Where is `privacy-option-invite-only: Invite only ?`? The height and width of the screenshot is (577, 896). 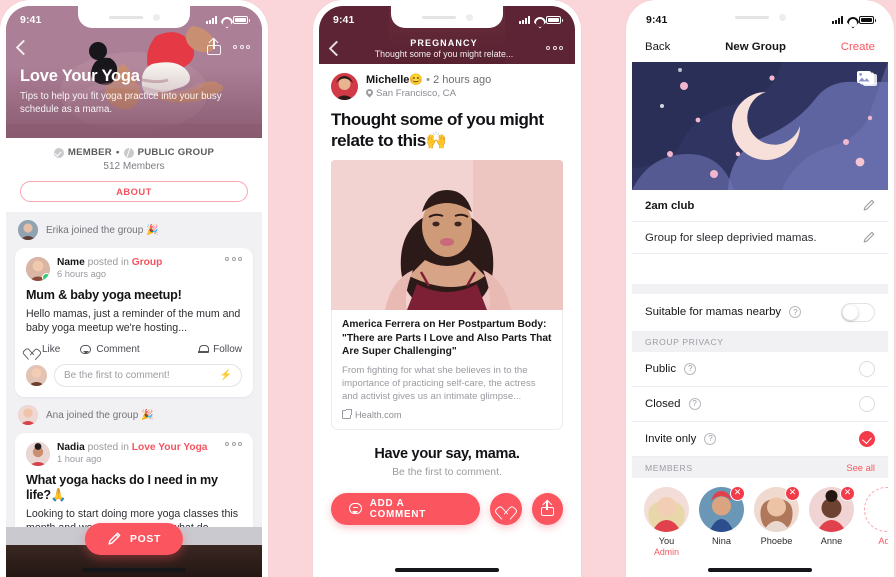
privacy-option-invite-only: Invite only ? is located at coordinates (760, 439).